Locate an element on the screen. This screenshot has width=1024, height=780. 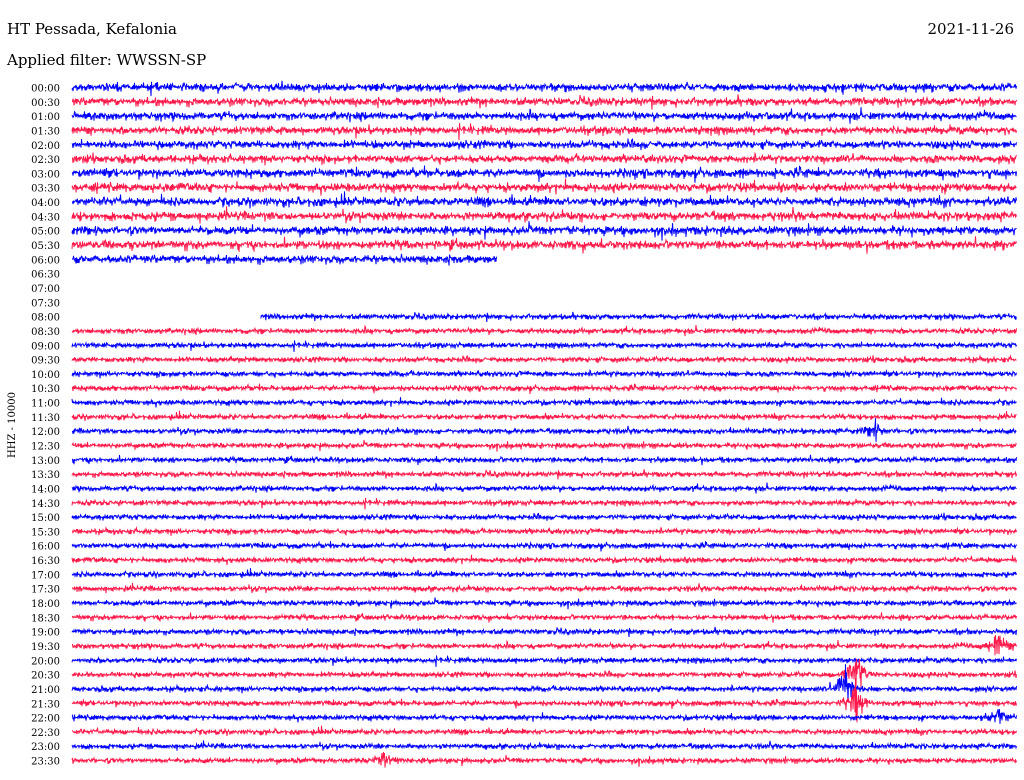
time-label: 16:00 is located at coordinates (45, 547).